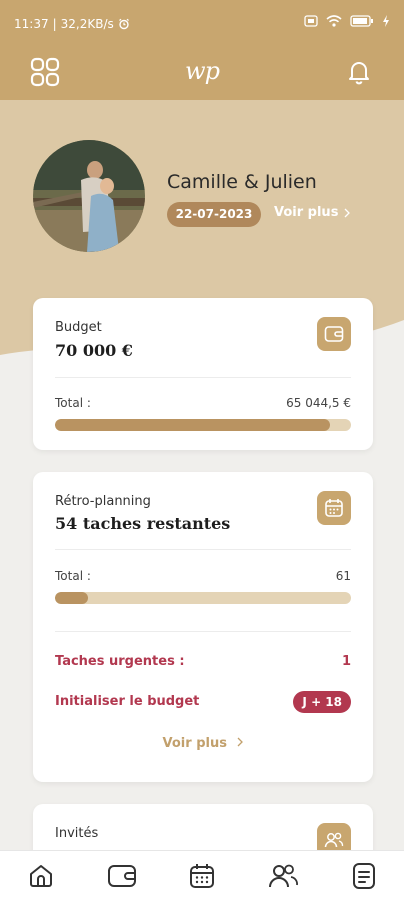 The width and height of the screenshot is (404, 900). I want to click on couple-photo, so click(89, 196).